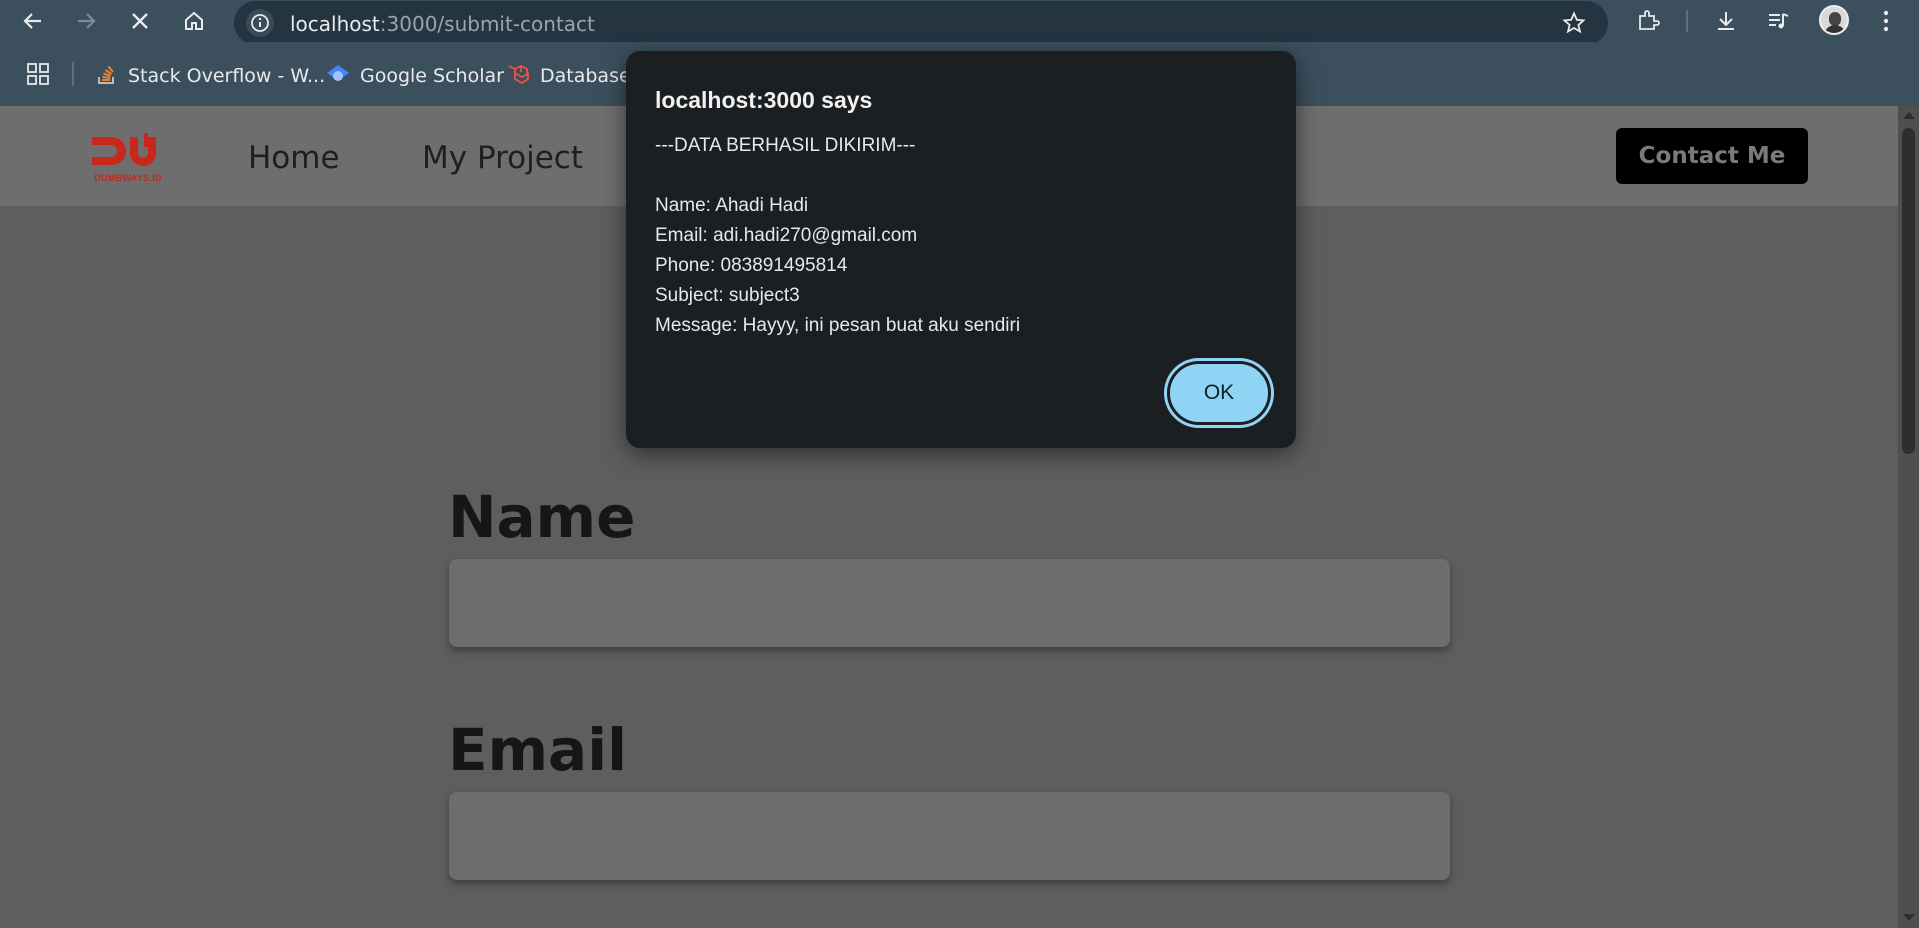 Image resolution: width=1919 pixels, height=928 pixels. Describe the element at coordinates (107, 76) in the screenshot. I see `stackoverflow-icon` at that location.